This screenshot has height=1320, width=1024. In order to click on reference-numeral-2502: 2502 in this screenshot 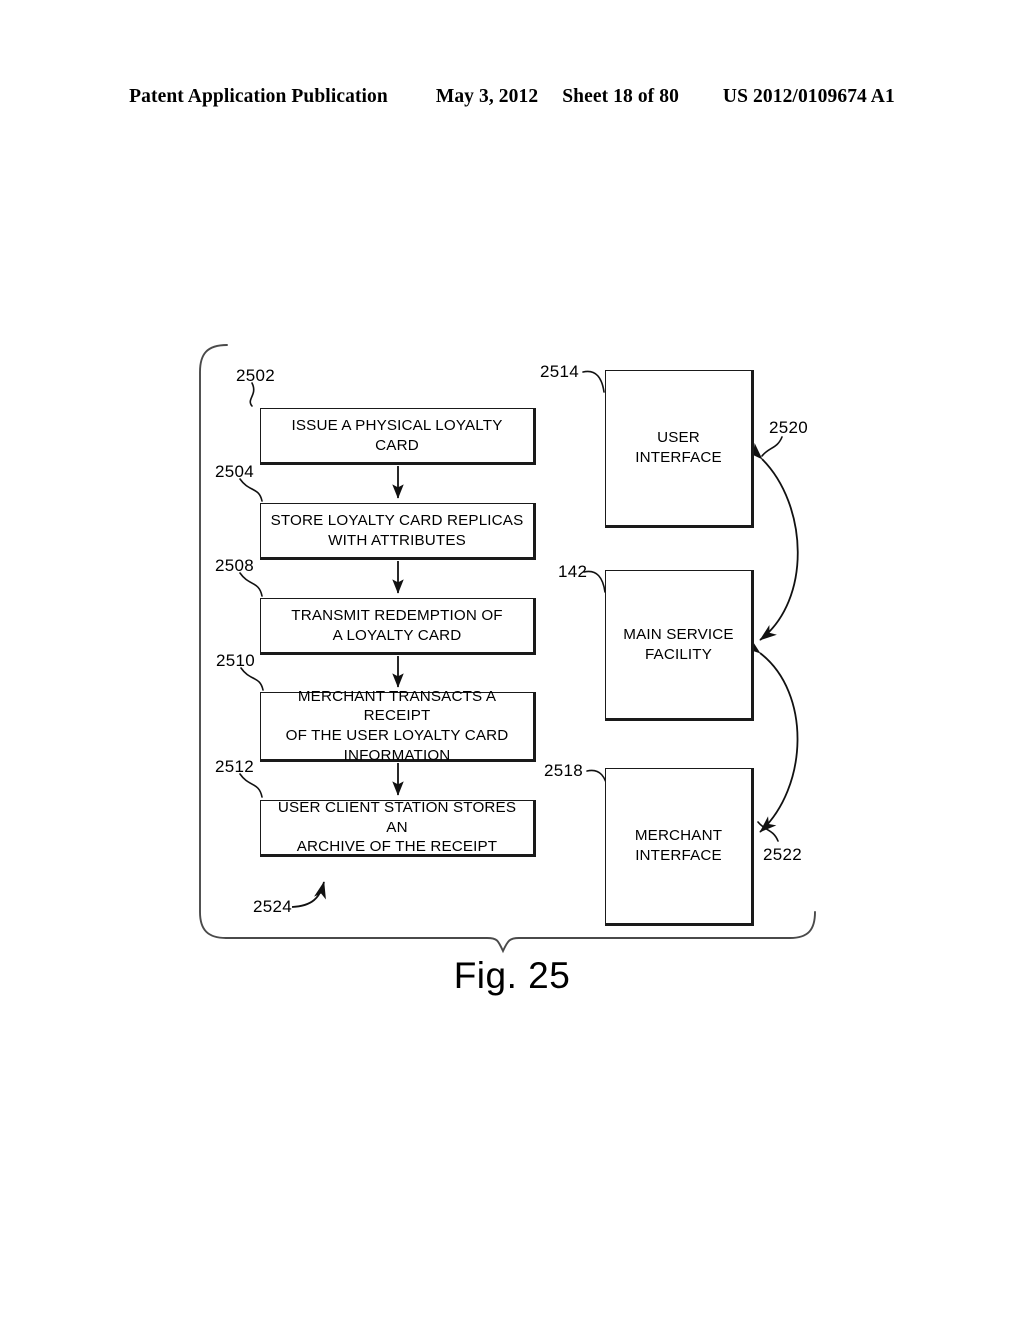, I will do `click(256, 375)`.